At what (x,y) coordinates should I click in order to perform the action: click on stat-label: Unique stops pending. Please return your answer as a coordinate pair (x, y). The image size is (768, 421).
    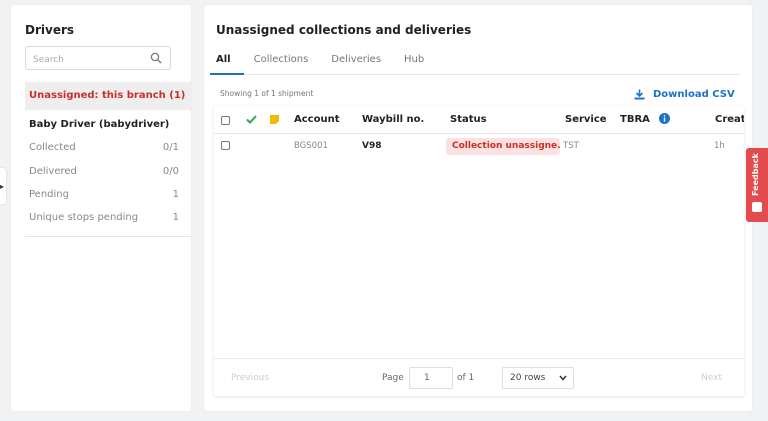
    Looking at the image, I should click on (84, 217).